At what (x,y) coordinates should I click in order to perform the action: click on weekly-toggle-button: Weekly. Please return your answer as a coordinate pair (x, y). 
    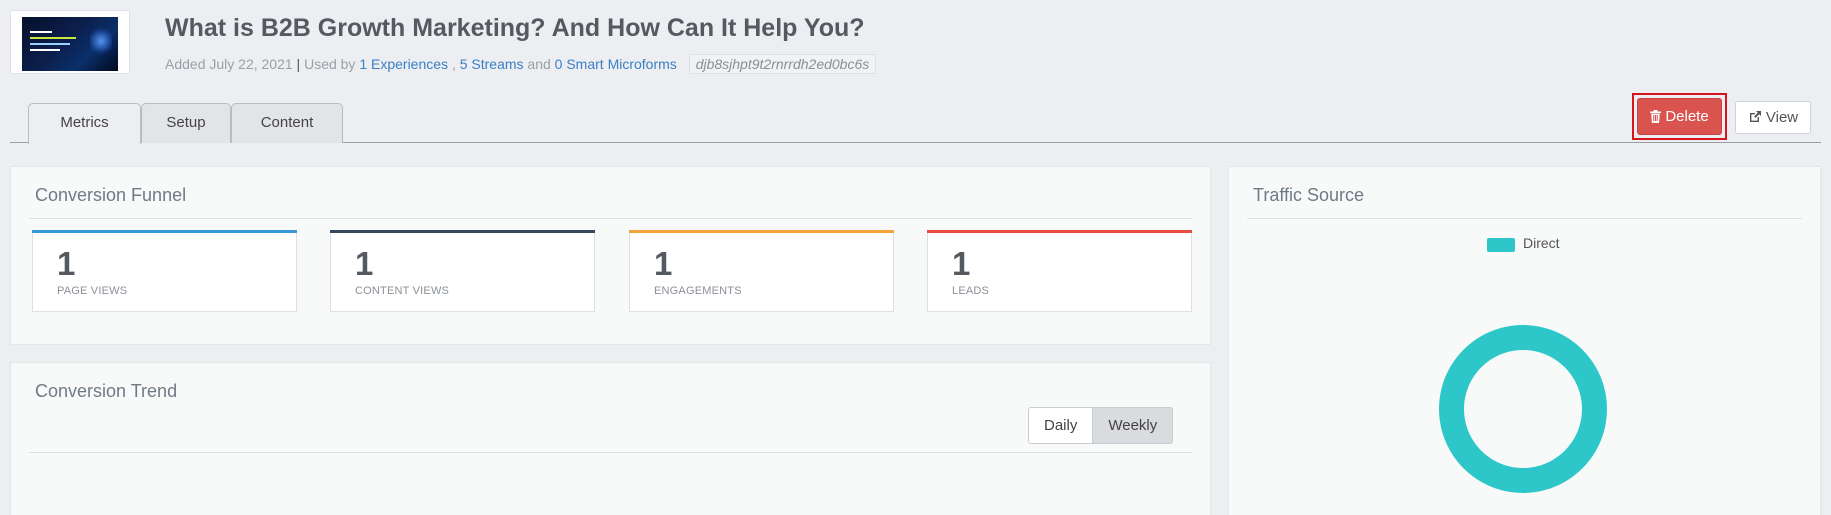
    Looking at the image, I should click on (1133, 425).